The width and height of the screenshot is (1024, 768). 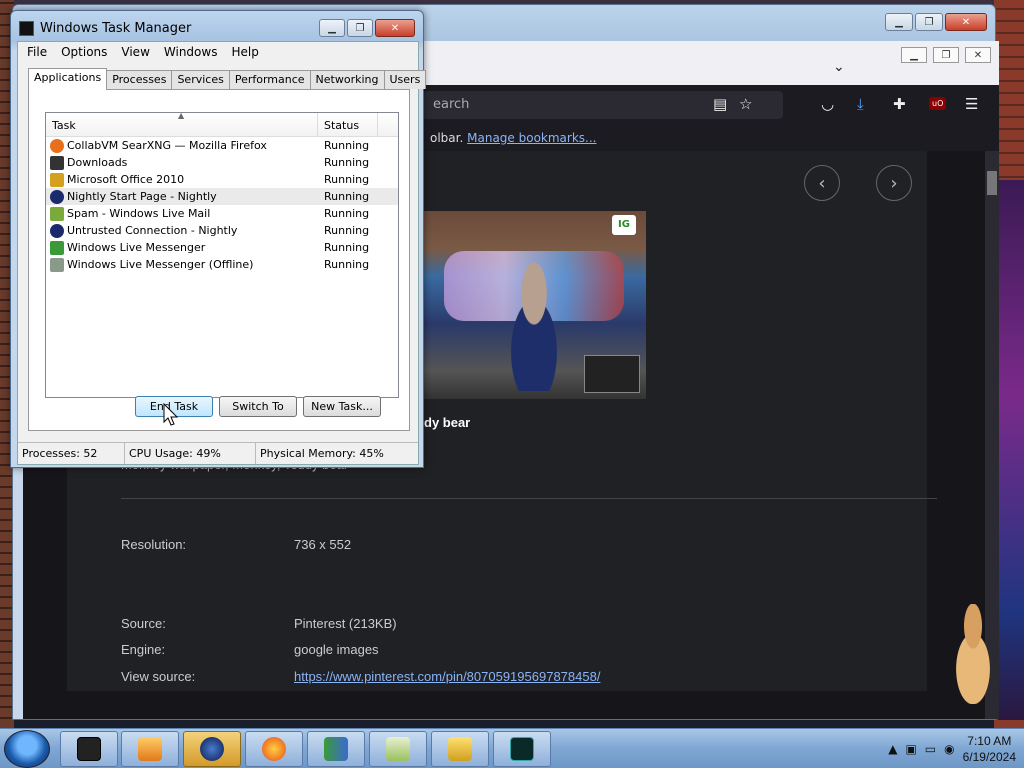 I want to click on taskbar-item-terminal, so click(x=89, y=749).